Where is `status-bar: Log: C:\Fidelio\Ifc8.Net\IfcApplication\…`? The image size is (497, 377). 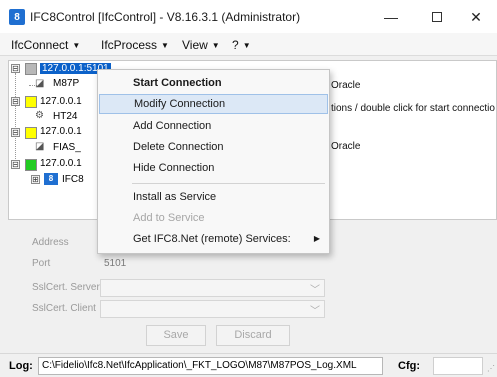
status-bar: Log: C:\Fidelio\Ifc8.Net\IfcApplication\… is located at coordinates (248, 365).